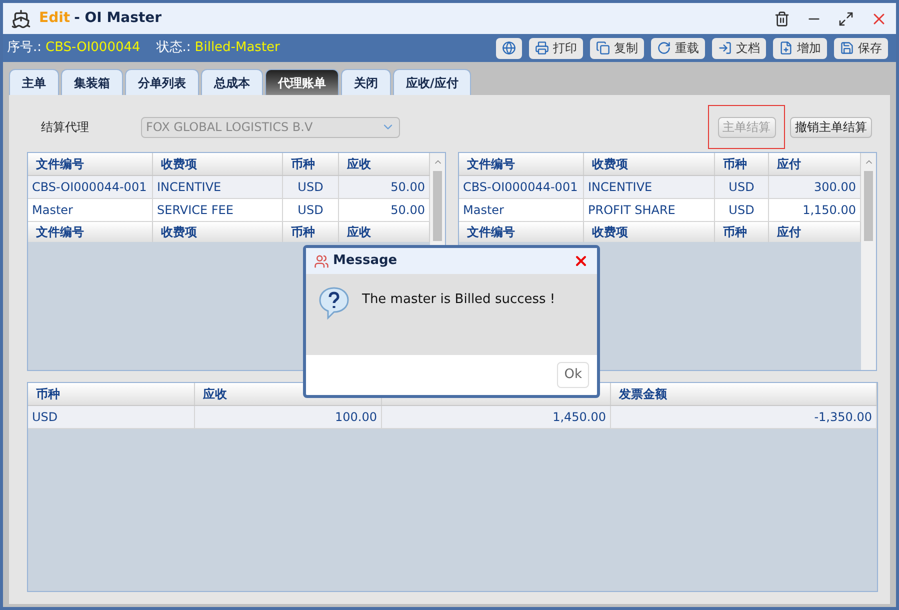 The width and height of the screenshot is (899, 610). Describe the element at coordinates (603, 48) in the screenshot. I see `copy-icon` at that location.